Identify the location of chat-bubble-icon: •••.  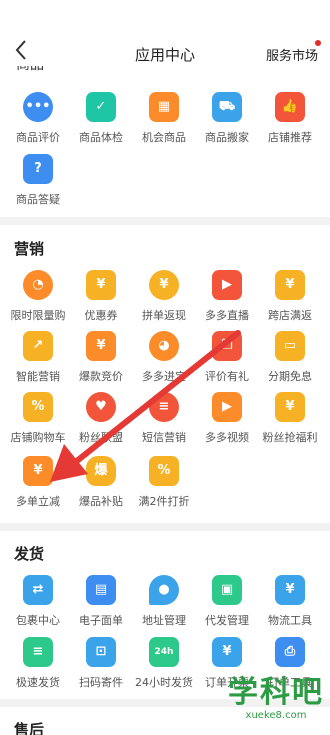
(38, 107).